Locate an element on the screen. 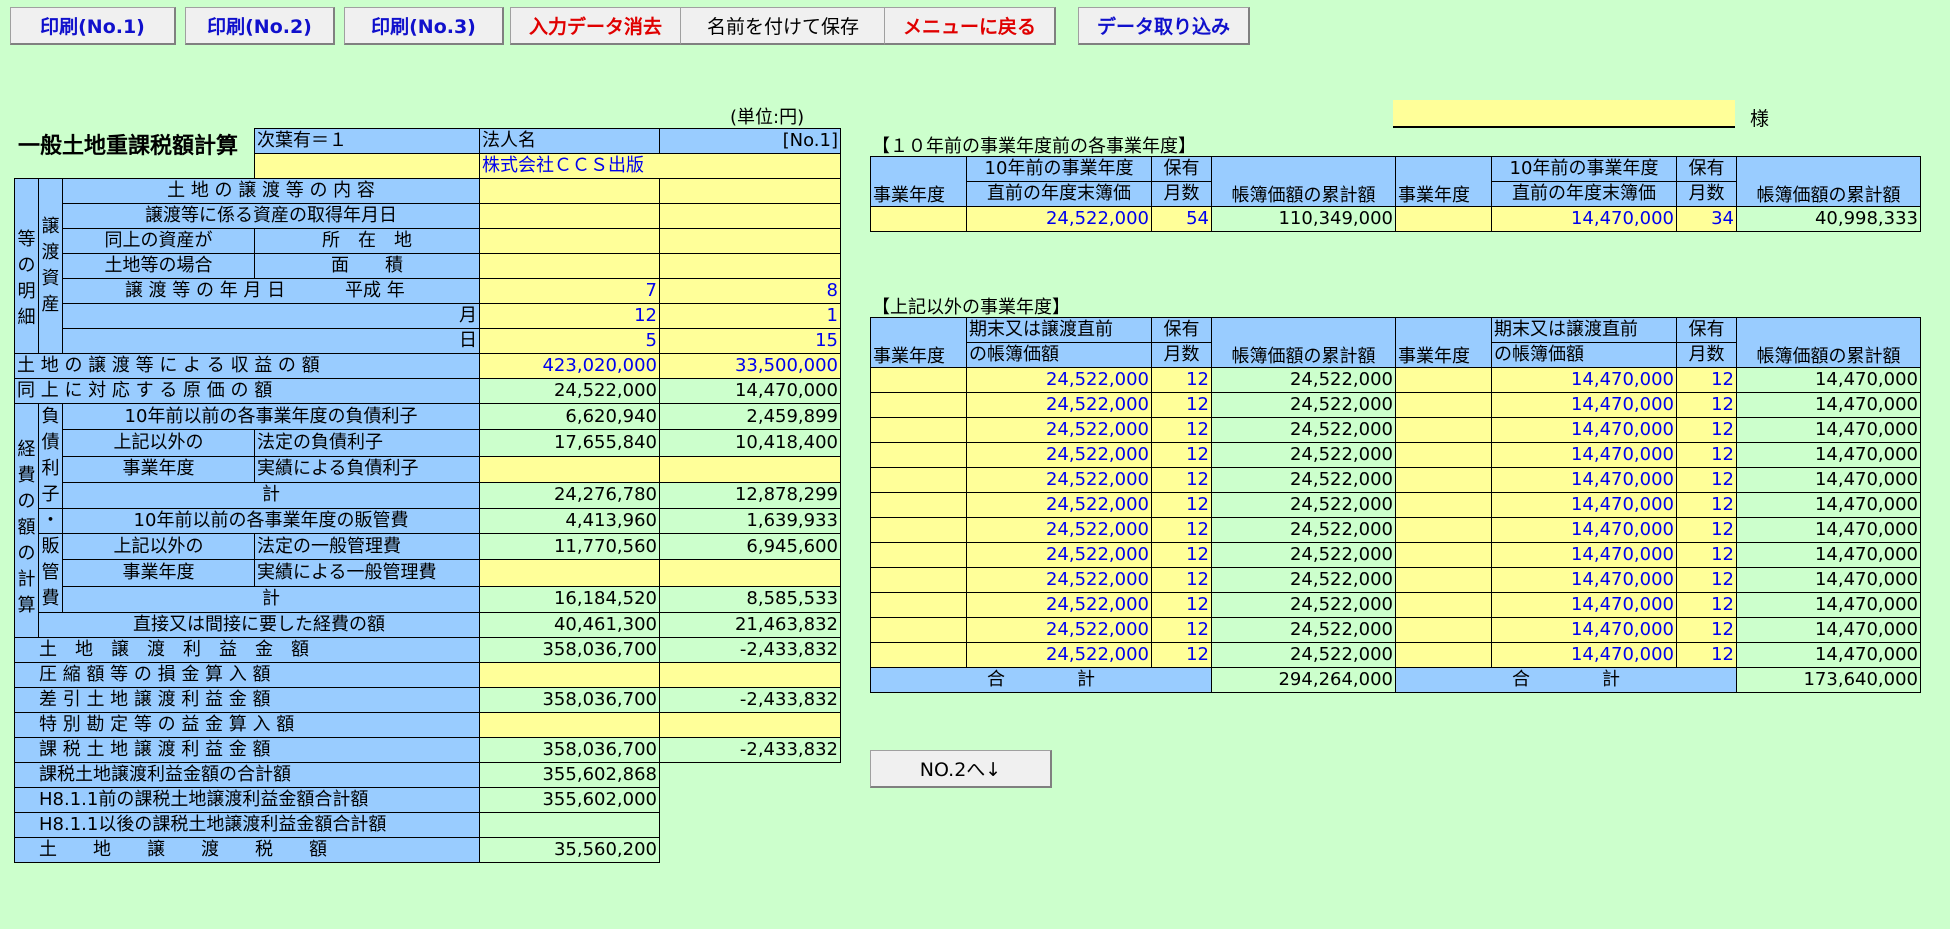 The image size is (1950, 929). next-sheet-flag-field is located at coordinates (367, 166).